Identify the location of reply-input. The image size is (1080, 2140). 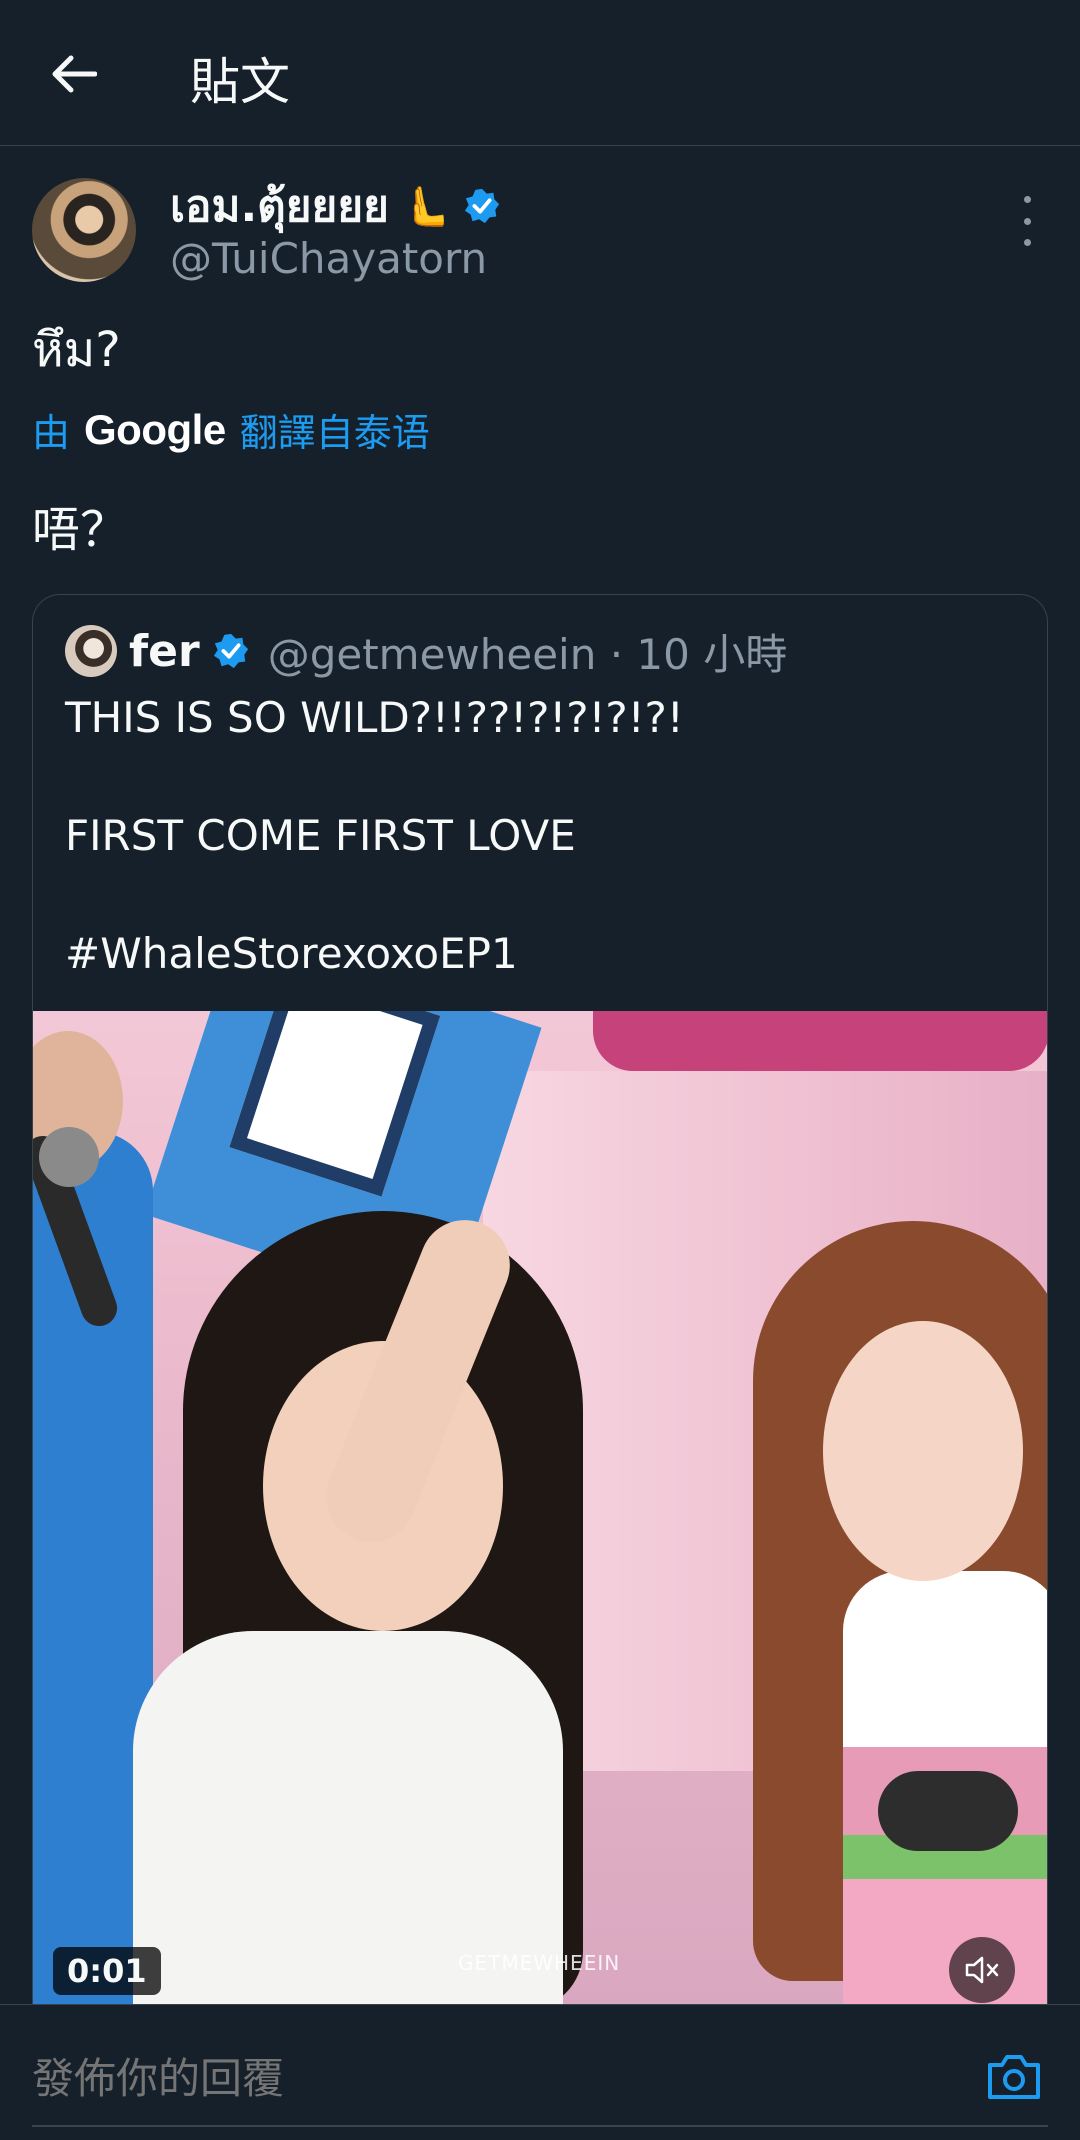
(482, 2079).